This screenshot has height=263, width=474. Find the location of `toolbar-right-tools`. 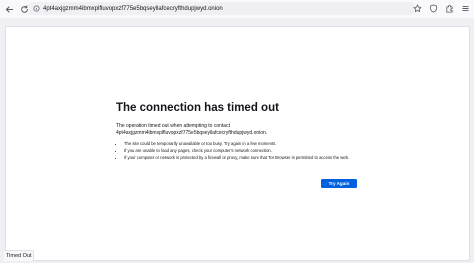

toolbar-right-tools is located at coordinates (440, 8).